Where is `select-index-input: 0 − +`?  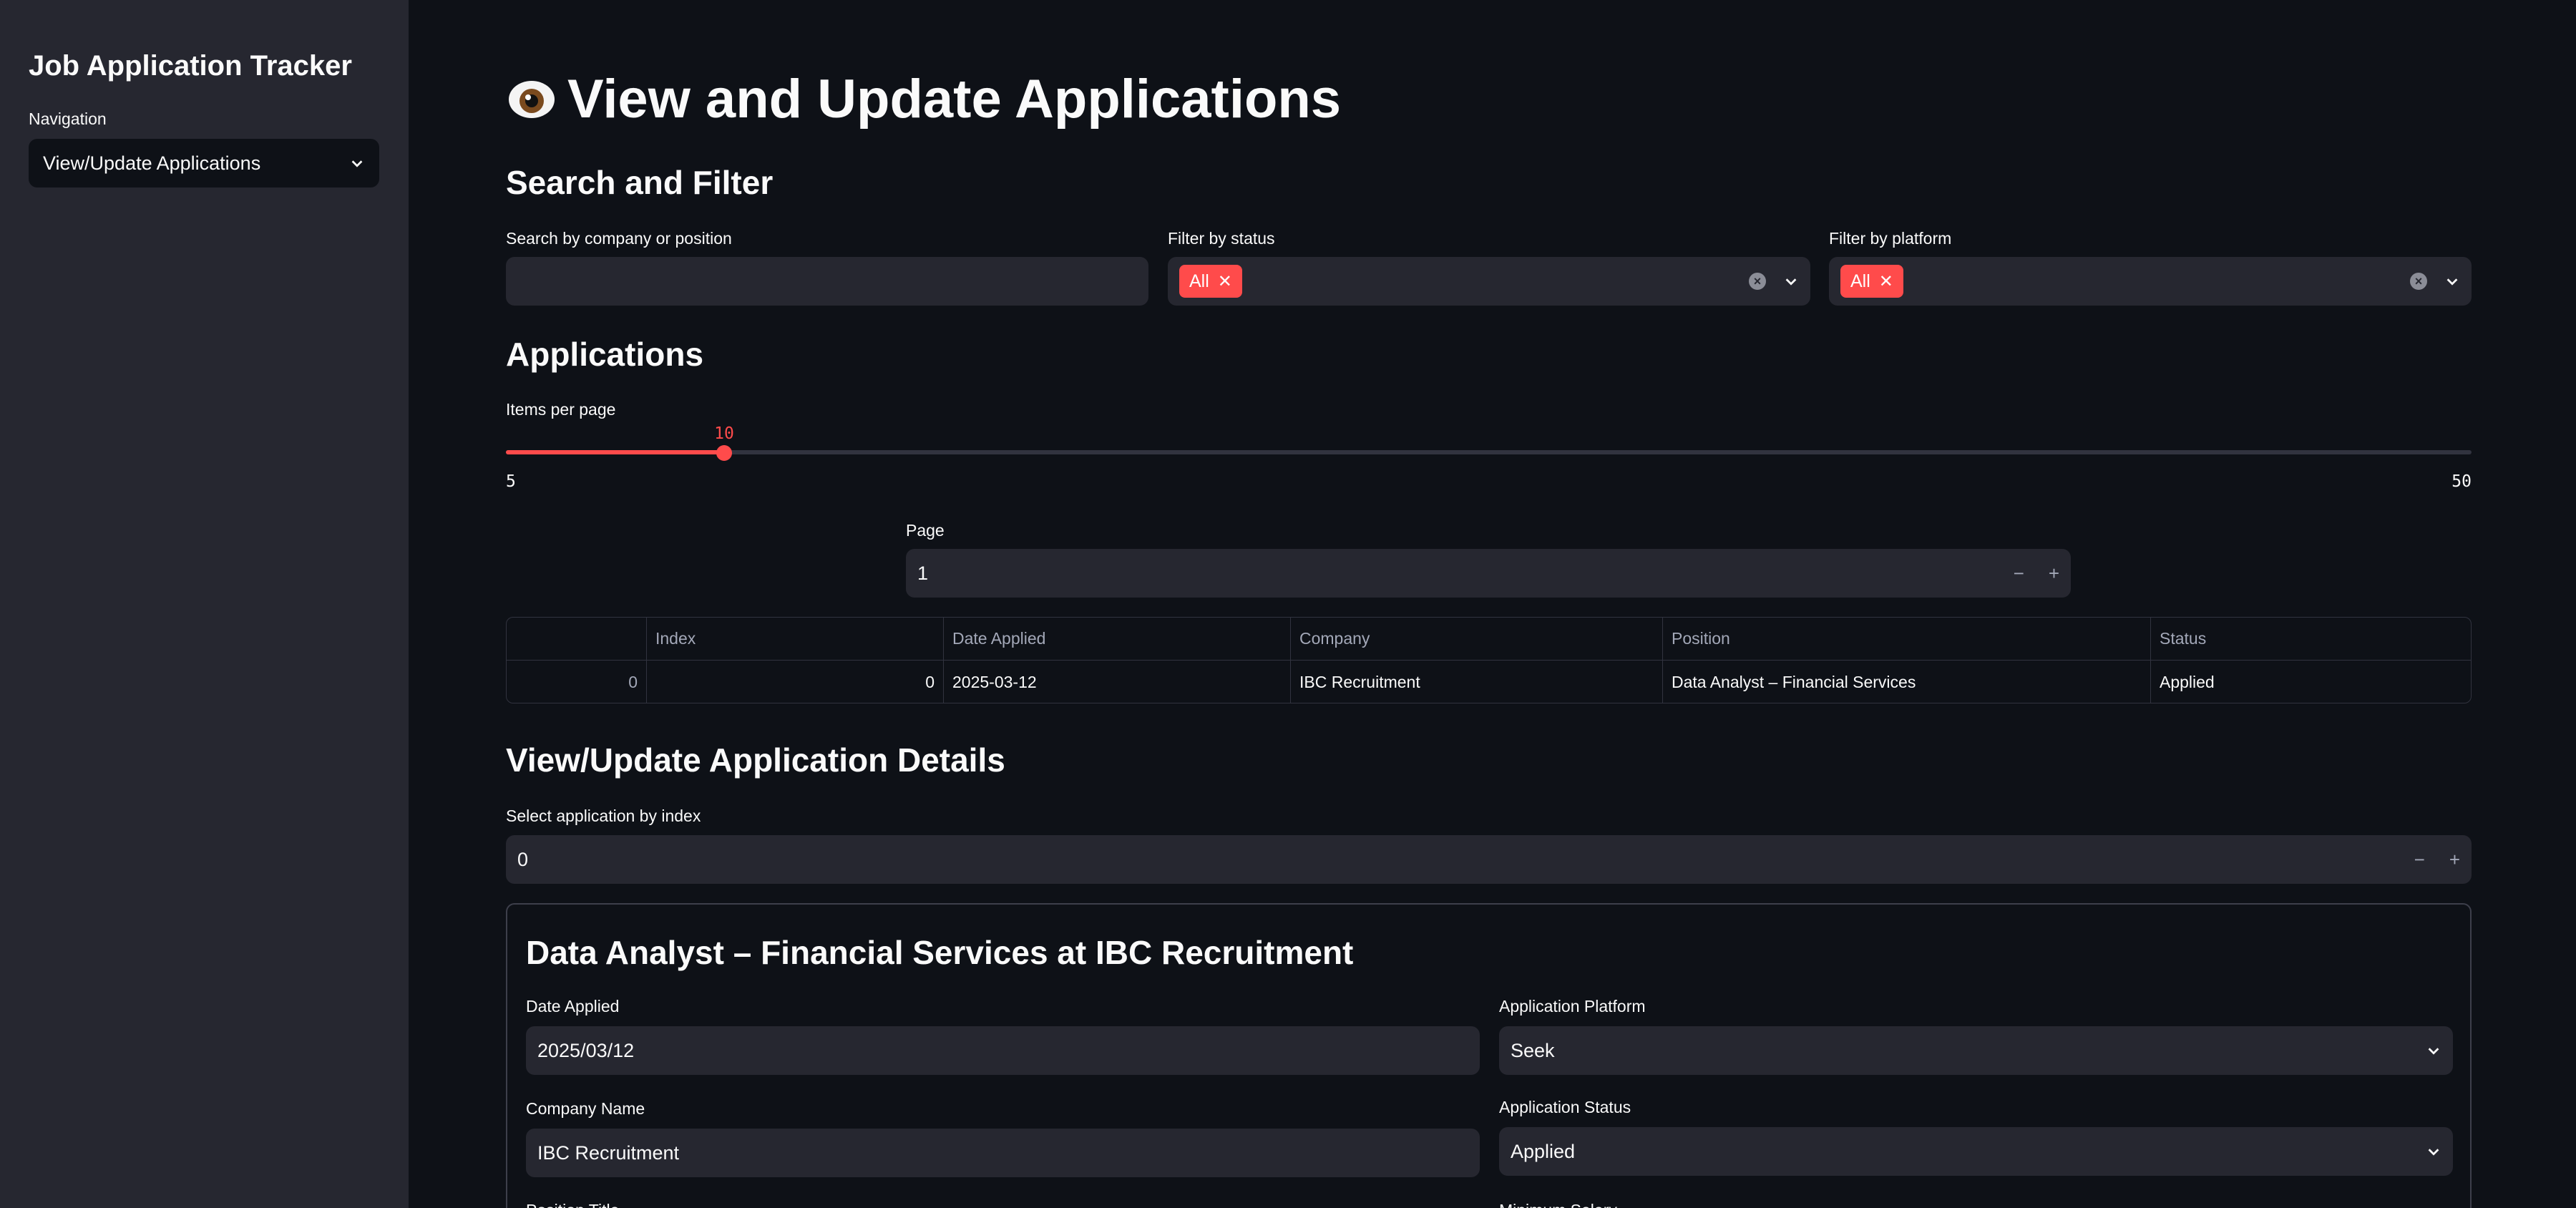 select-index-input: 0 − + is located at coordinates (1489, 859).